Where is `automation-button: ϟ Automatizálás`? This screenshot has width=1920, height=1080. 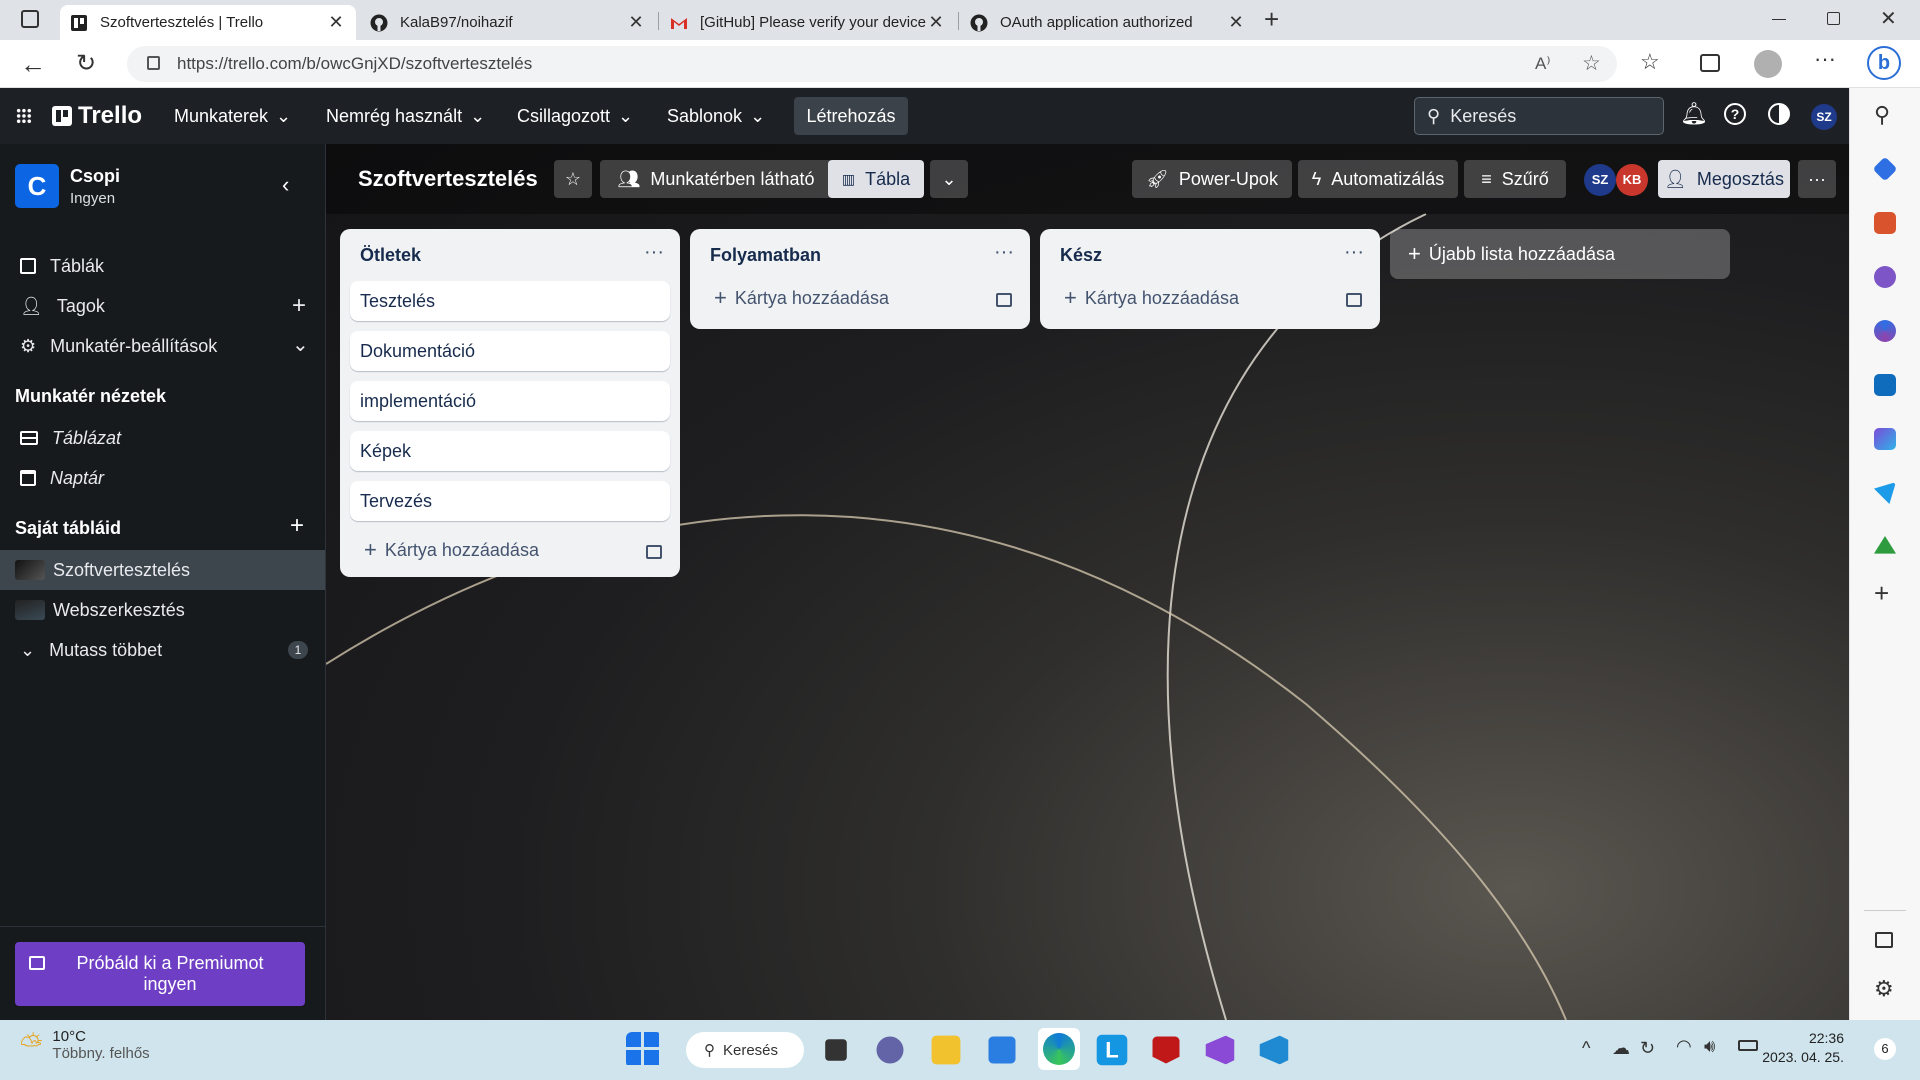
automation-button: ϟ Automatizálás is located at coordinates (1378, 179).